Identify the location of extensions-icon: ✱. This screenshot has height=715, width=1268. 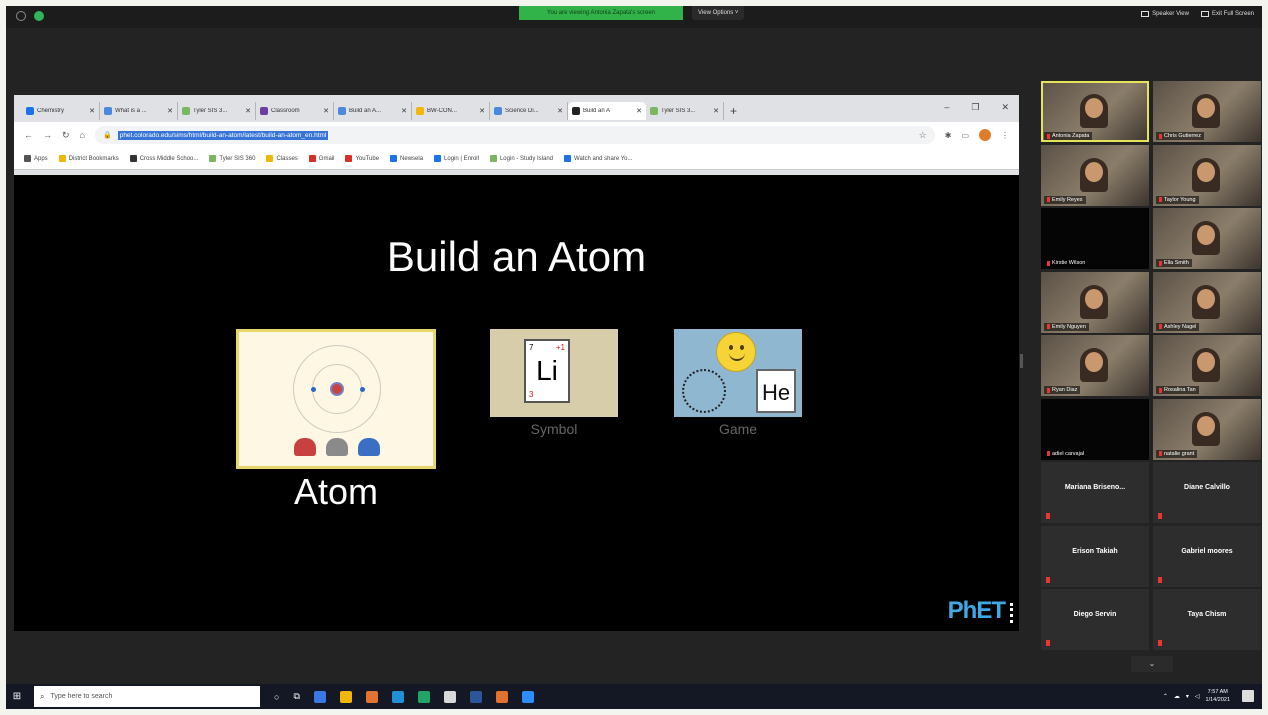
(948, 135).